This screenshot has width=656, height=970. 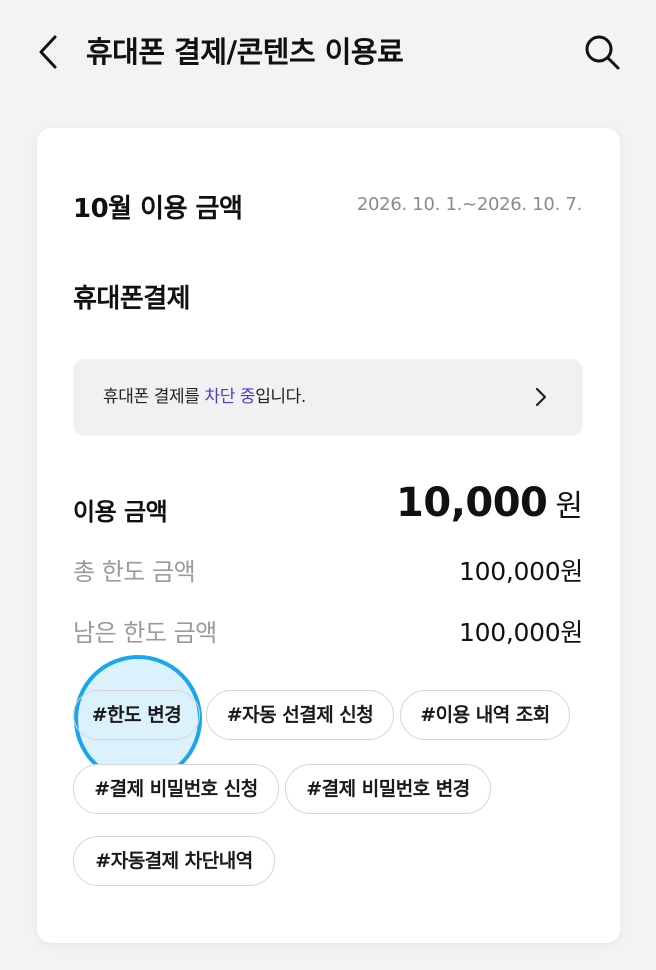 I want to click on usage-amount-value: 10,000, so click(x=472, y=503).